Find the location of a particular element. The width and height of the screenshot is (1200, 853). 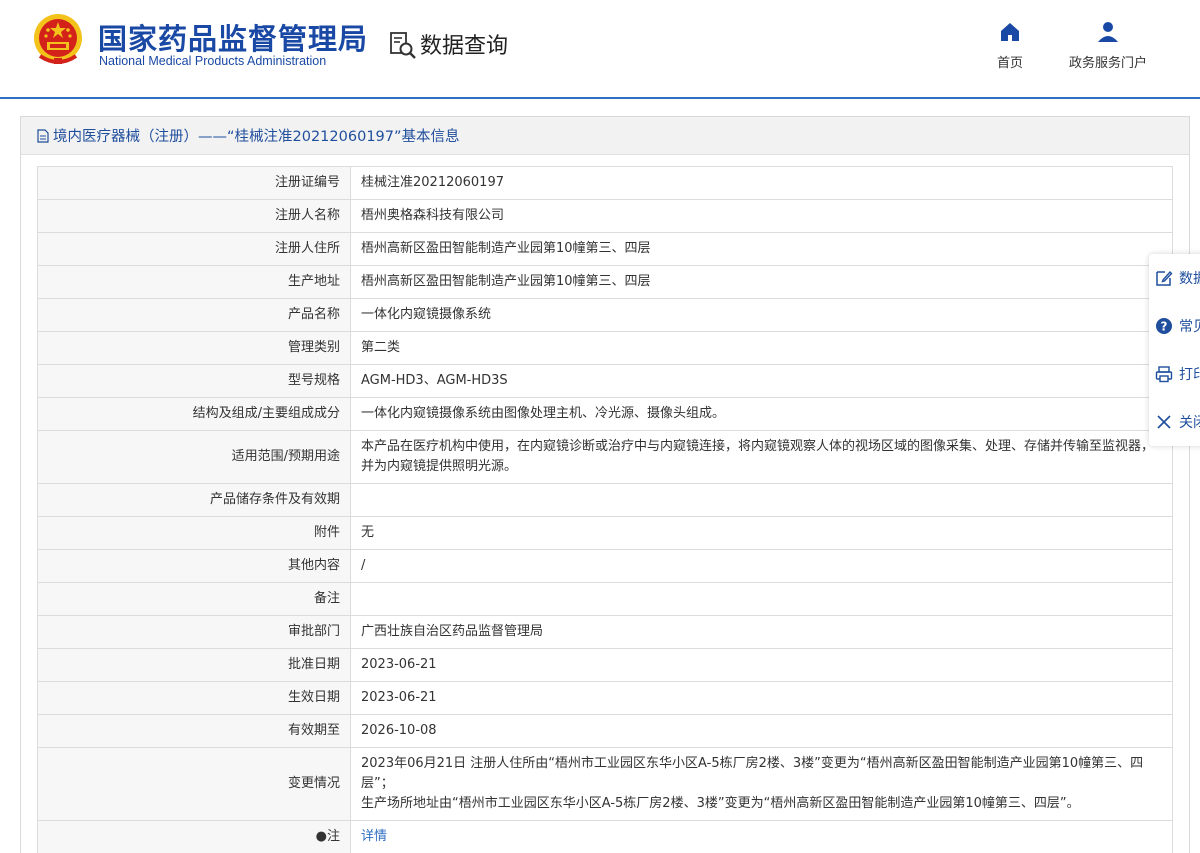

field-value: 2026-10-08 is located at coordinates (762, 731).